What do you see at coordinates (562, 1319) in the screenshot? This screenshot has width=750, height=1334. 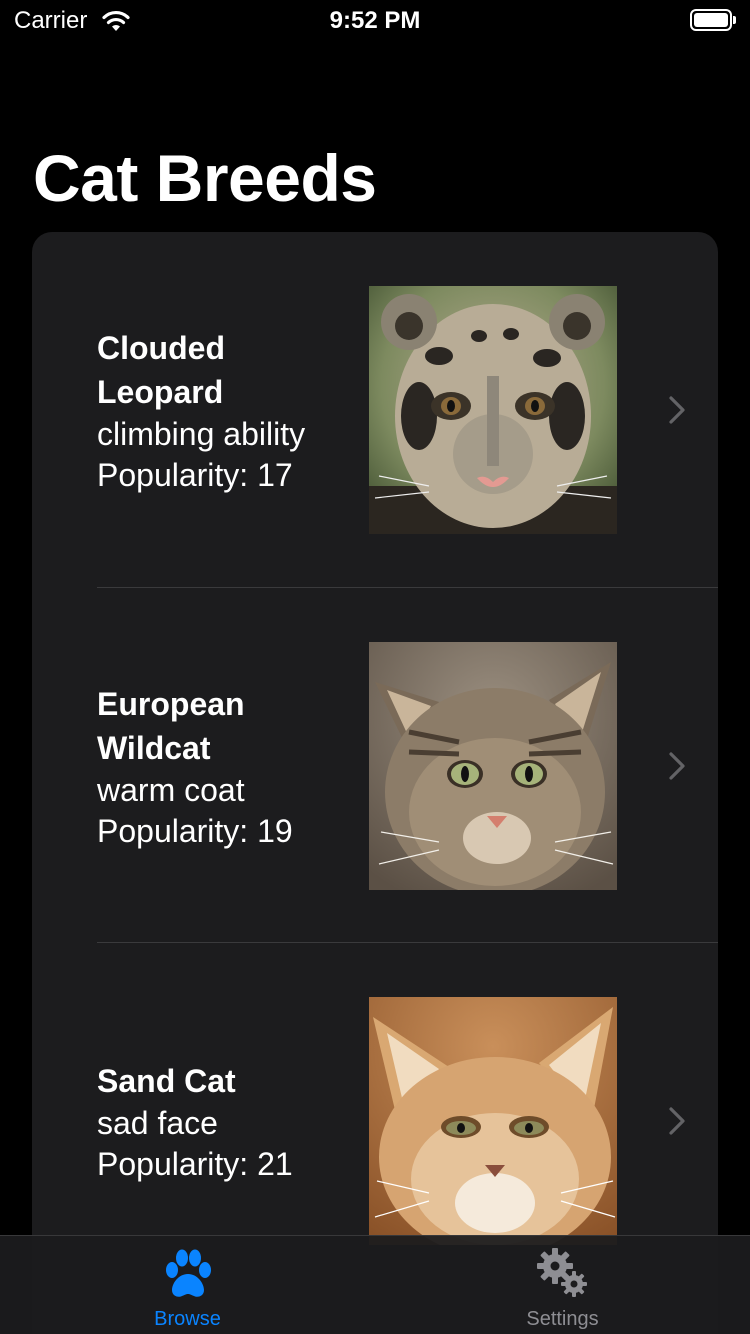 I see `tab-settings-label: Settings` at bounding box center [562, 1319].